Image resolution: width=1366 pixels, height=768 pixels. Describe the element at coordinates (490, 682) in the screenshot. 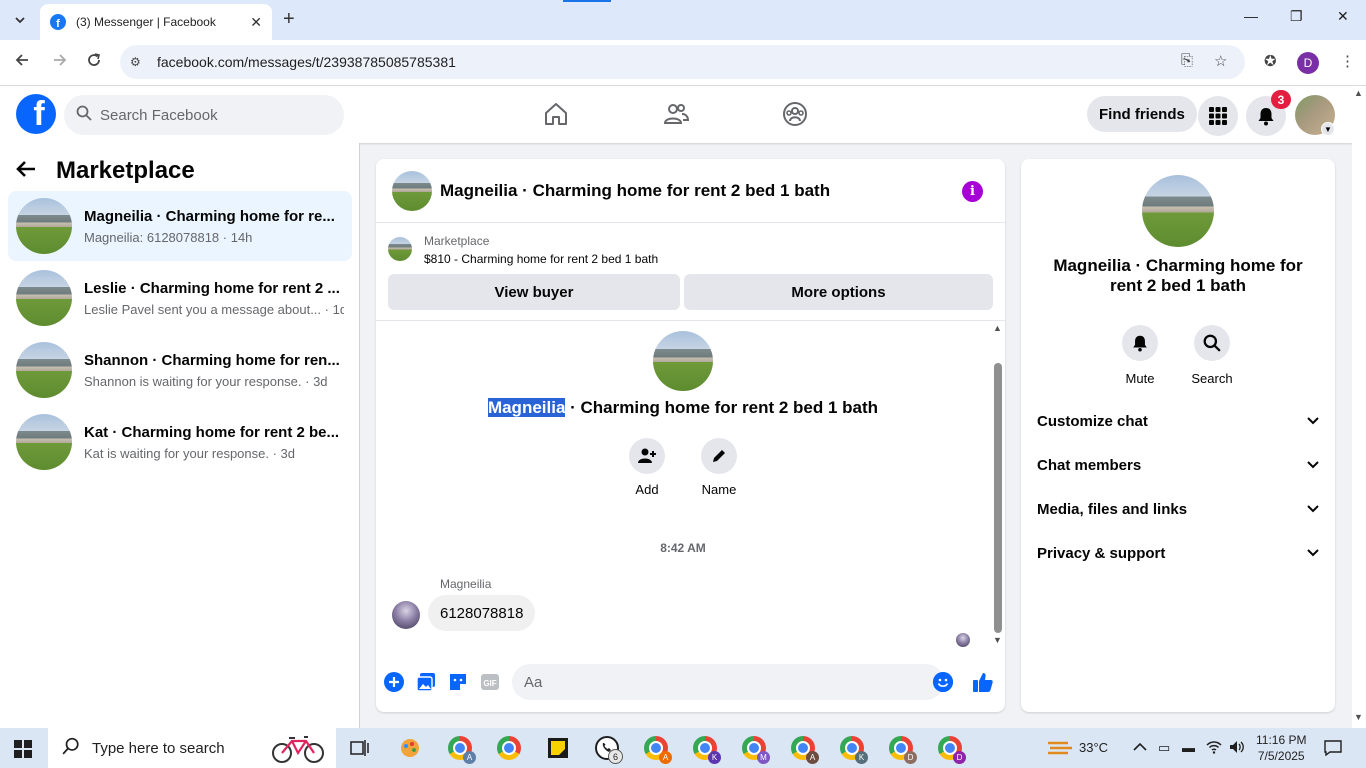

I see `gif-icon: GIF` at that location.